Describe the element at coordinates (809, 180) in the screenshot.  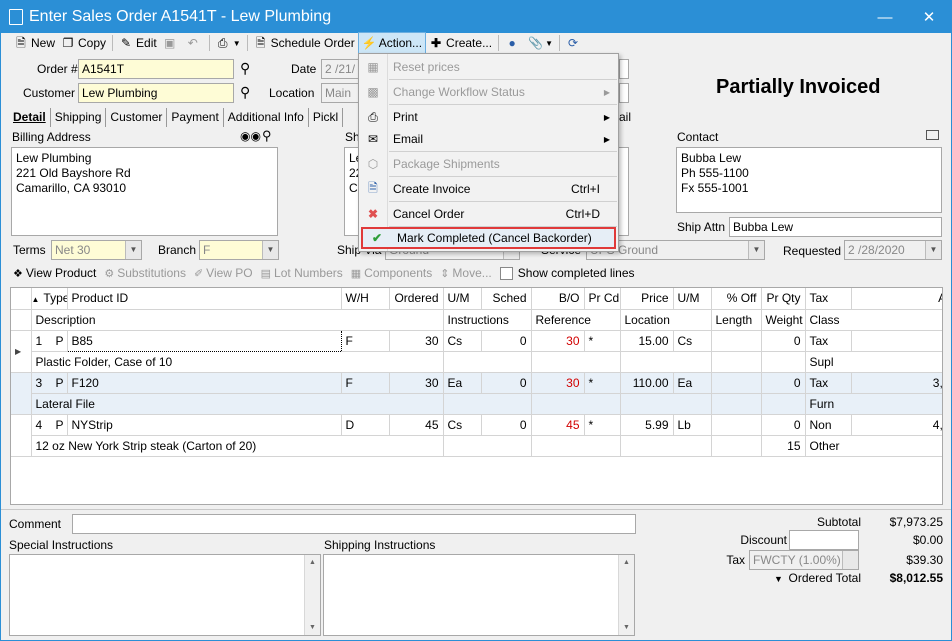
I see `contact-box: Bubba Lew Ph 555-1100 Fx 555-1001` at that location.